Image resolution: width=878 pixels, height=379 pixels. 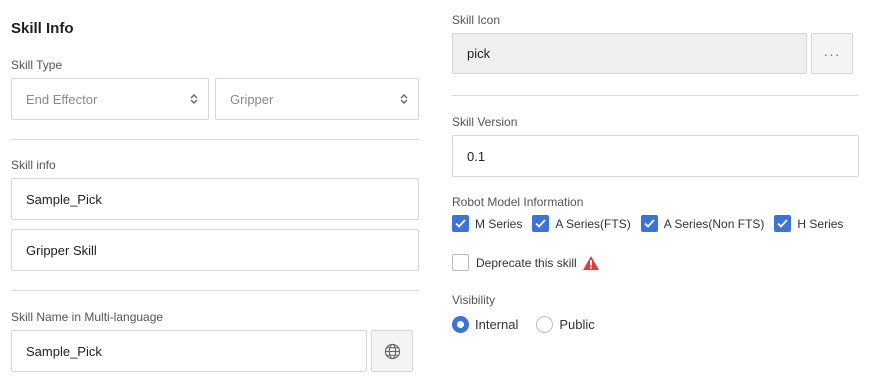 I want to click on skill-type-select: End Effector, so click(x=110, y=99).